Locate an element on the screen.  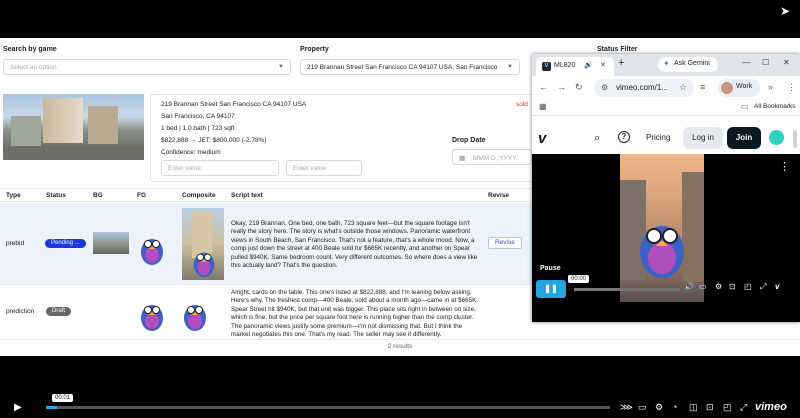
tab-title: ML820 is located at coordinates (565, 65).